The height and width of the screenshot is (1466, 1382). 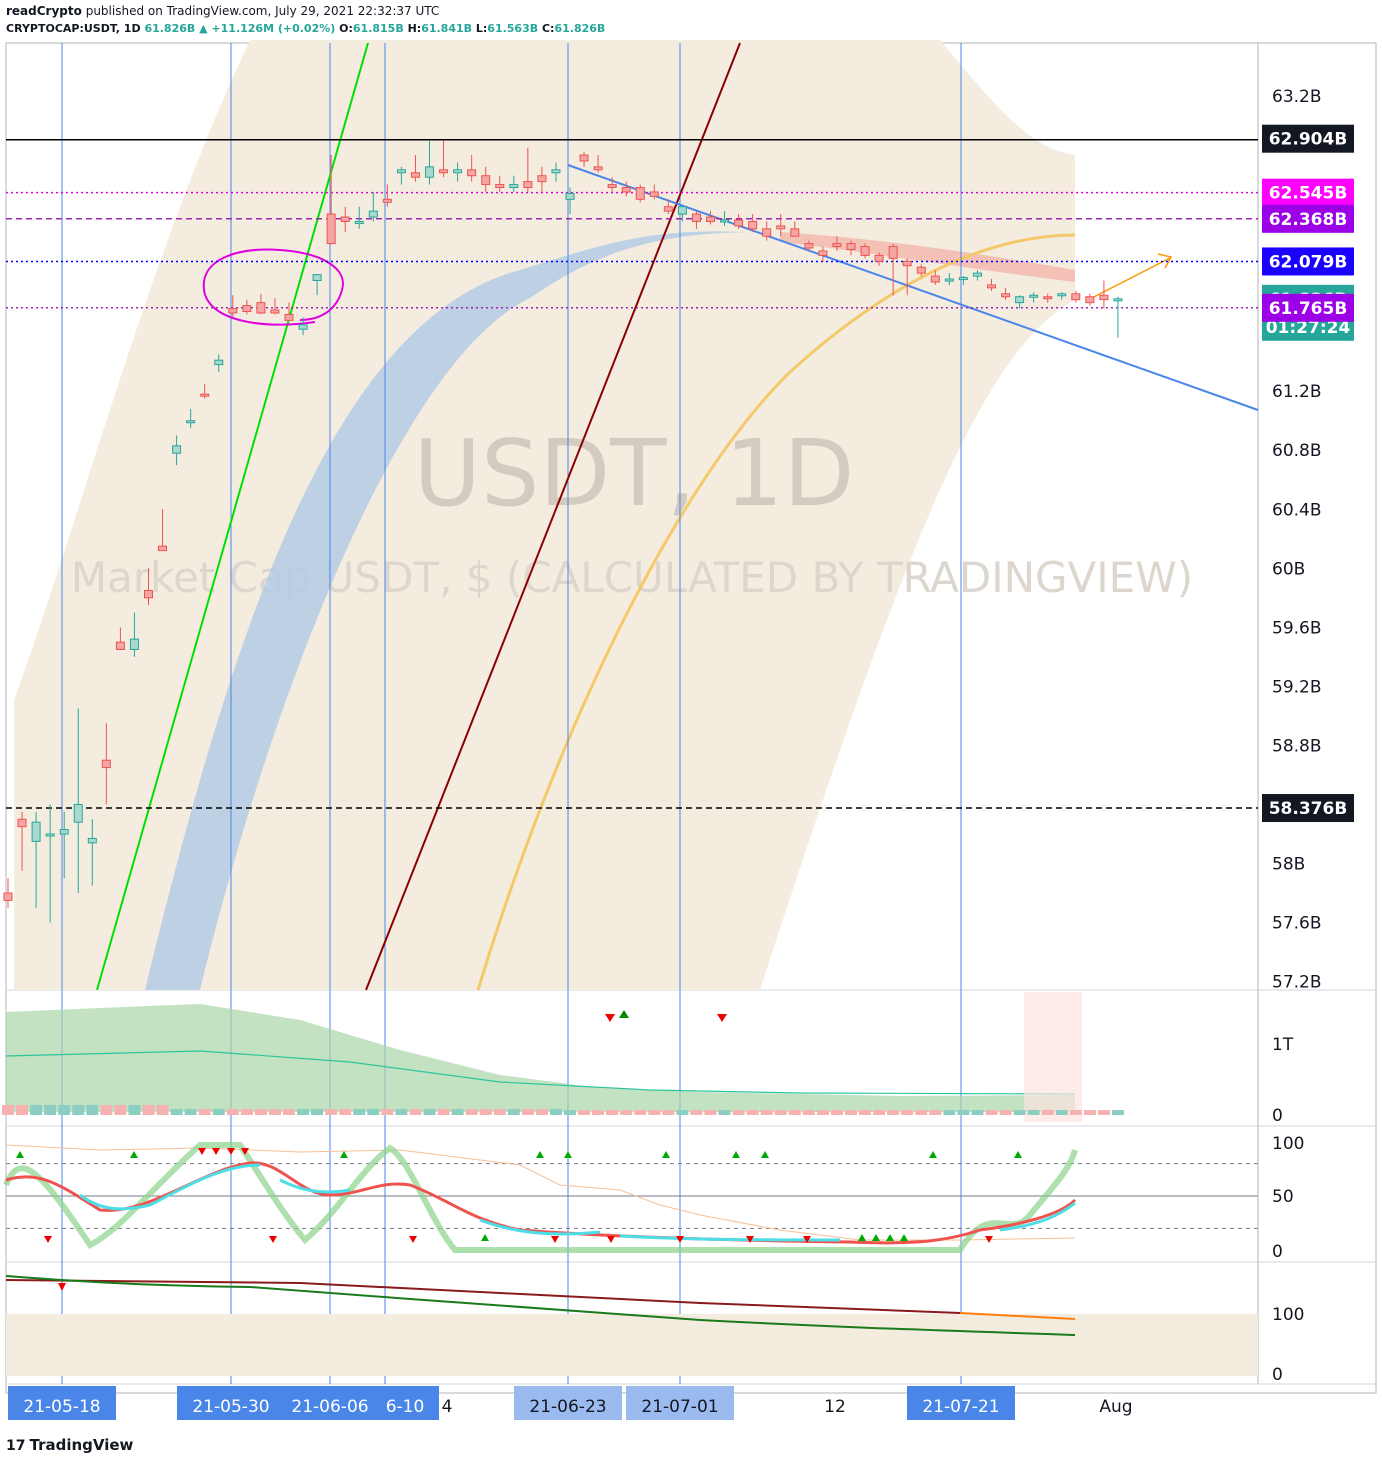 I want to click on time-tick: 21-07-01, so click(x=680, y=1403).